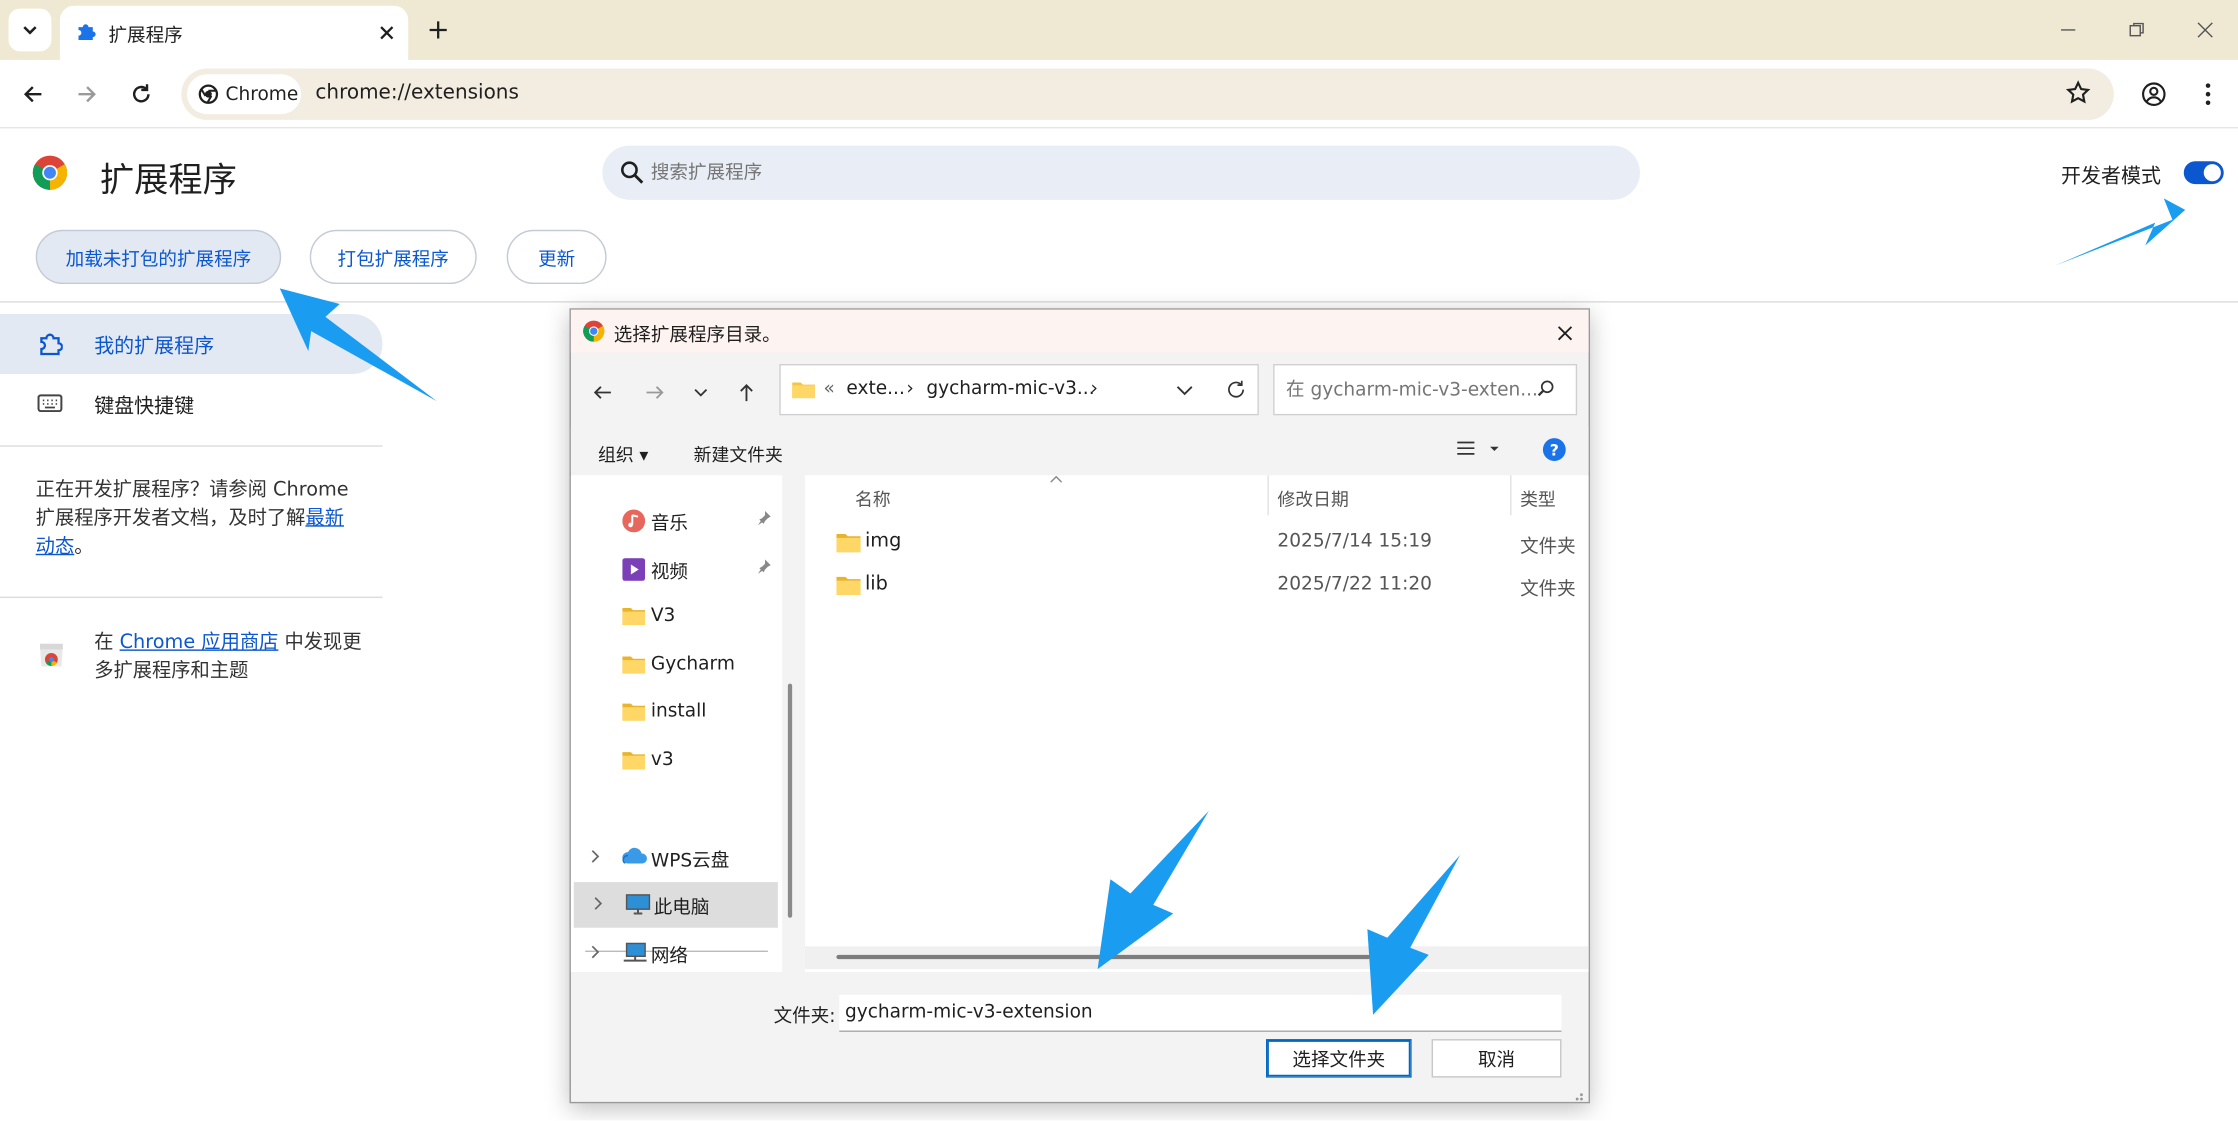  What do you see at coordinates (1554, 450) in the screenshot?
I see `help-button: ?` at bounding box center [1554, 450].